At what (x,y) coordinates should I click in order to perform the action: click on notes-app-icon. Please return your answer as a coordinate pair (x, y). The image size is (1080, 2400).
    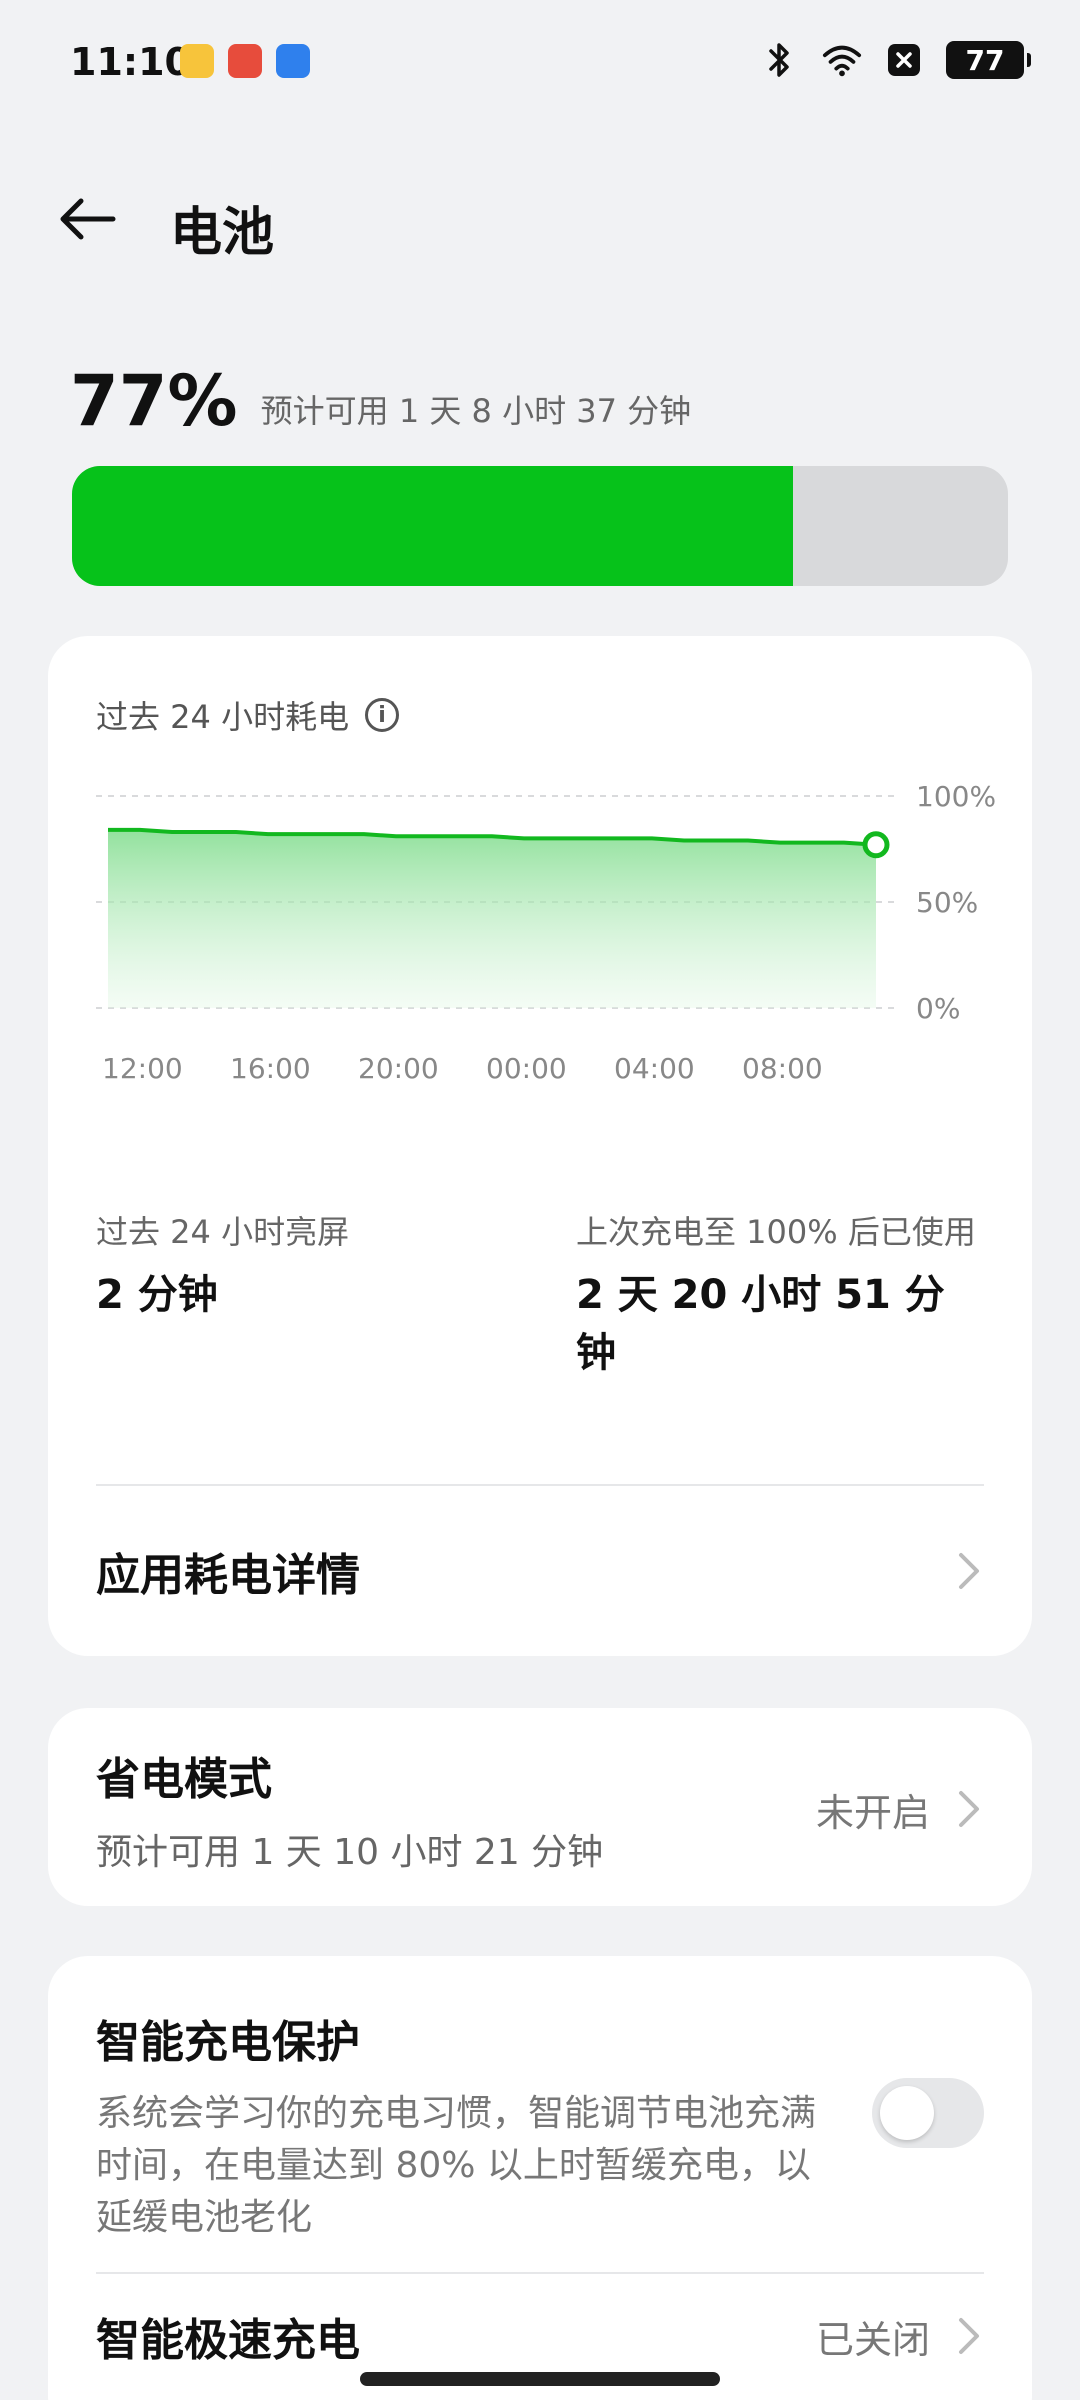
    Looking at the image, I should click on (197, 61).